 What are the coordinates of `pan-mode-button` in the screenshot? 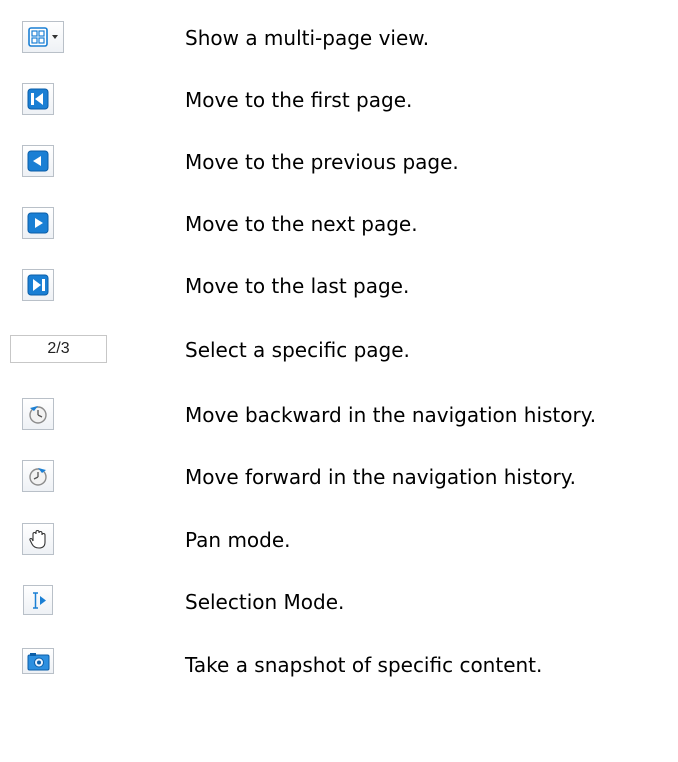 It's located at (38, 539).